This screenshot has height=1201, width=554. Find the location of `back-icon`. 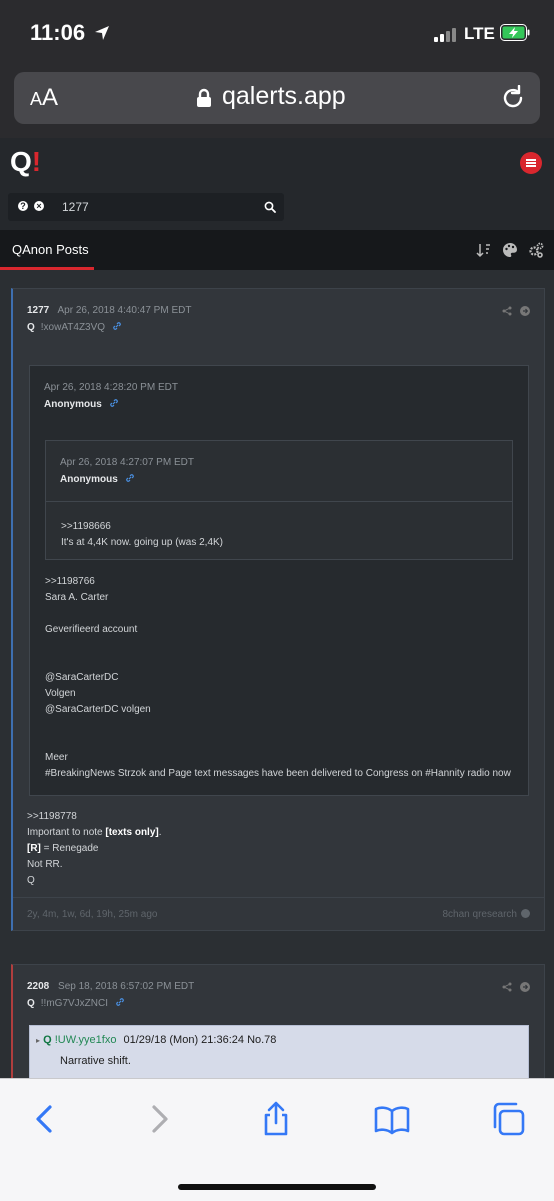

back-icon is located at coordinates (44, 1119).